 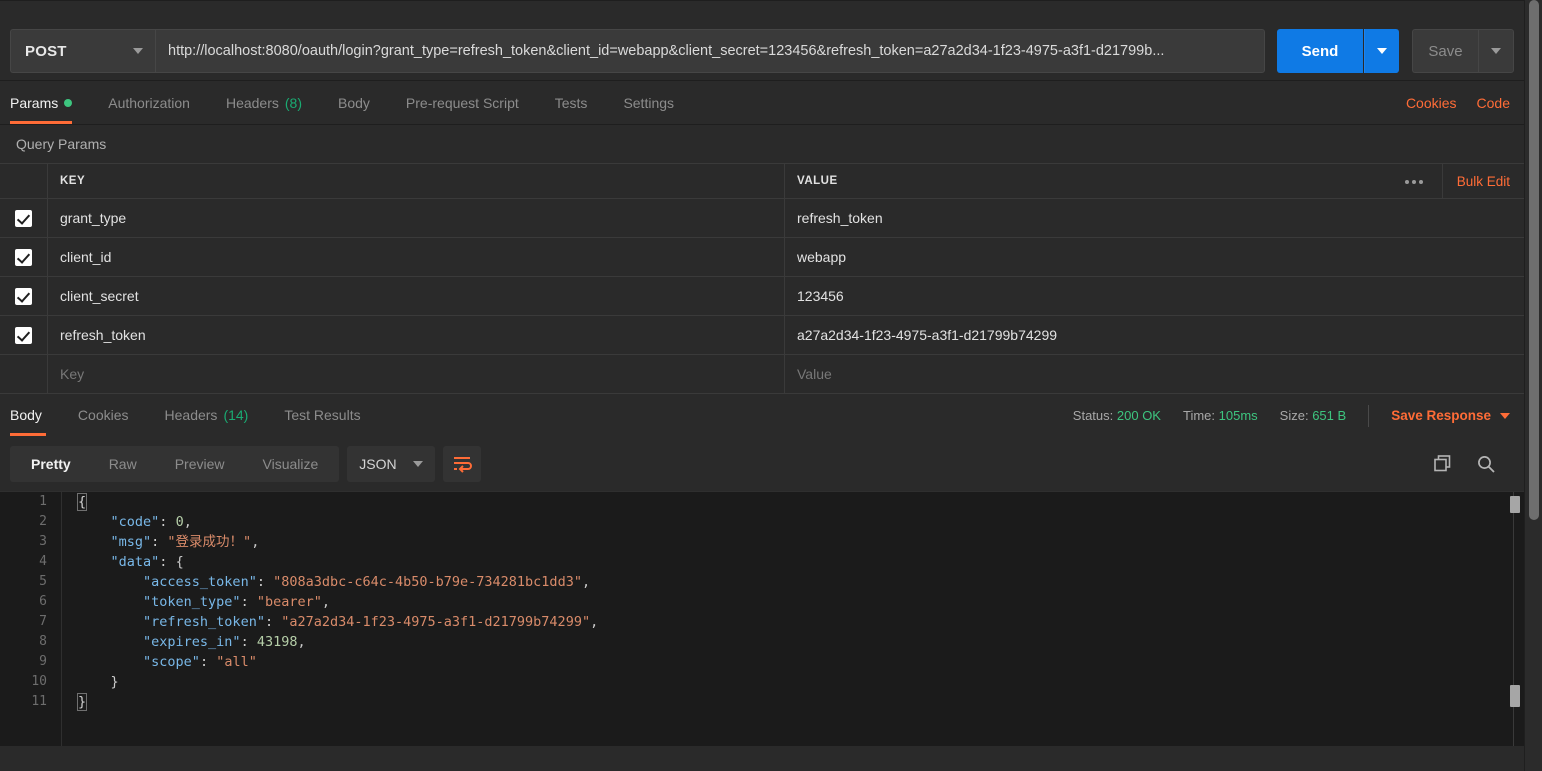 I want to click on size-label: Size:, so click(x=1294, y=415).